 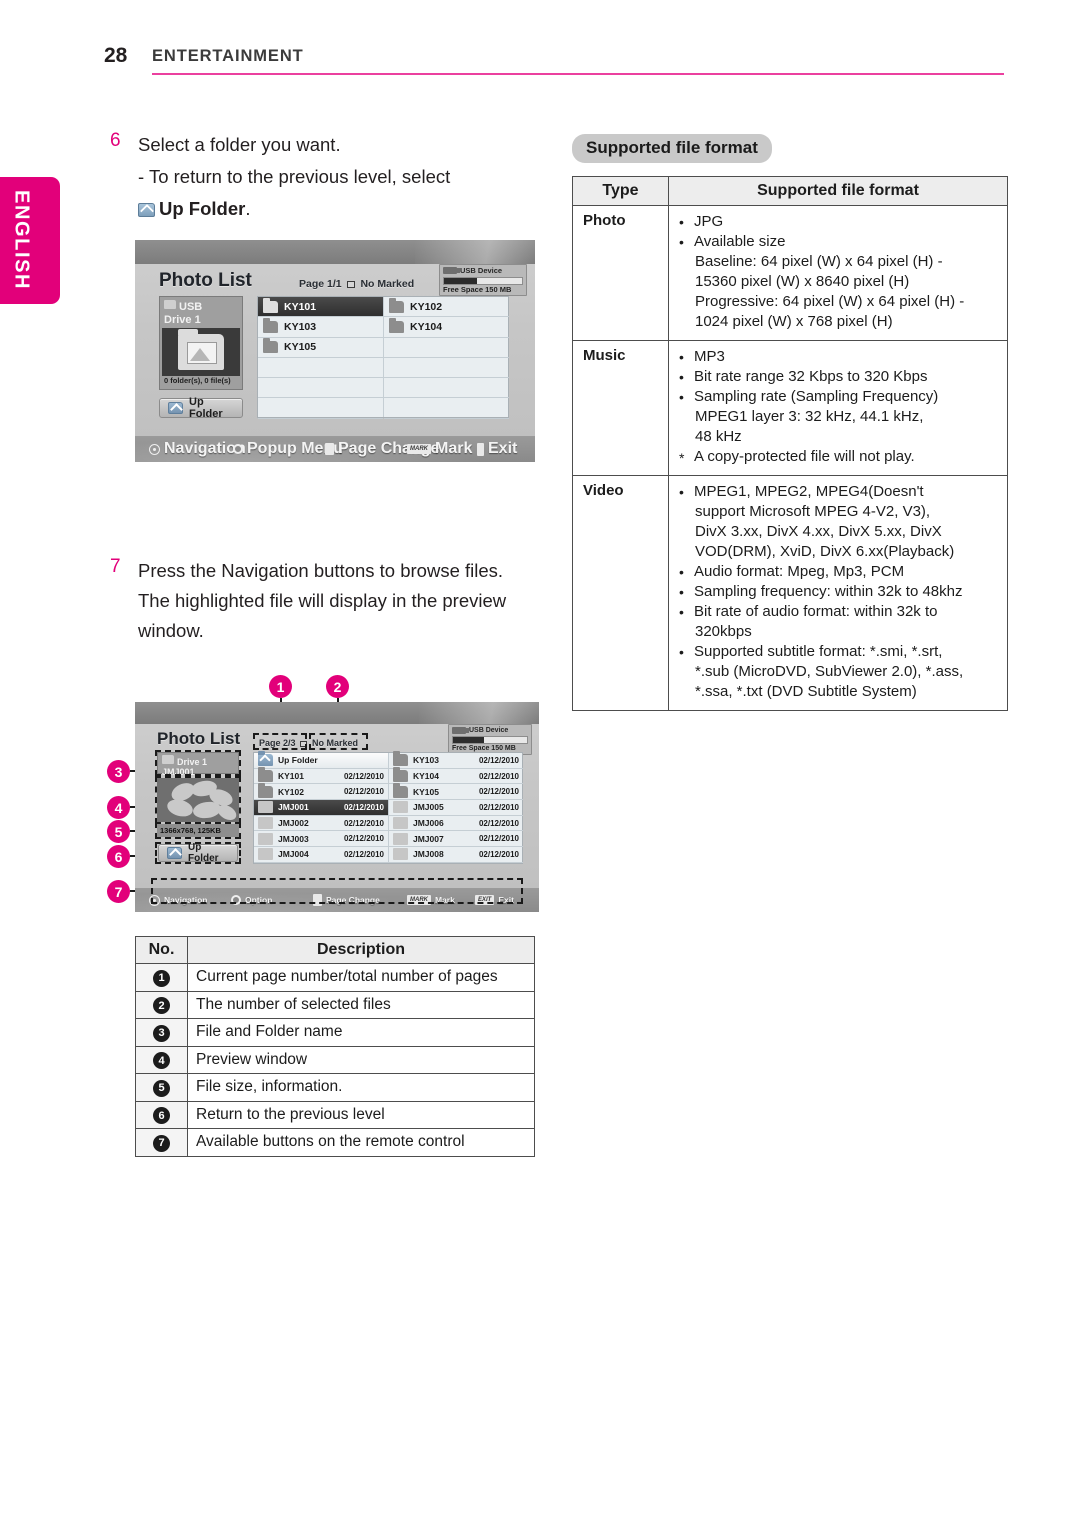 What do you see at coordinates (838, 357) in the screenshot?
I see `format-list-item: MP3` at bounding box center [838, 357].